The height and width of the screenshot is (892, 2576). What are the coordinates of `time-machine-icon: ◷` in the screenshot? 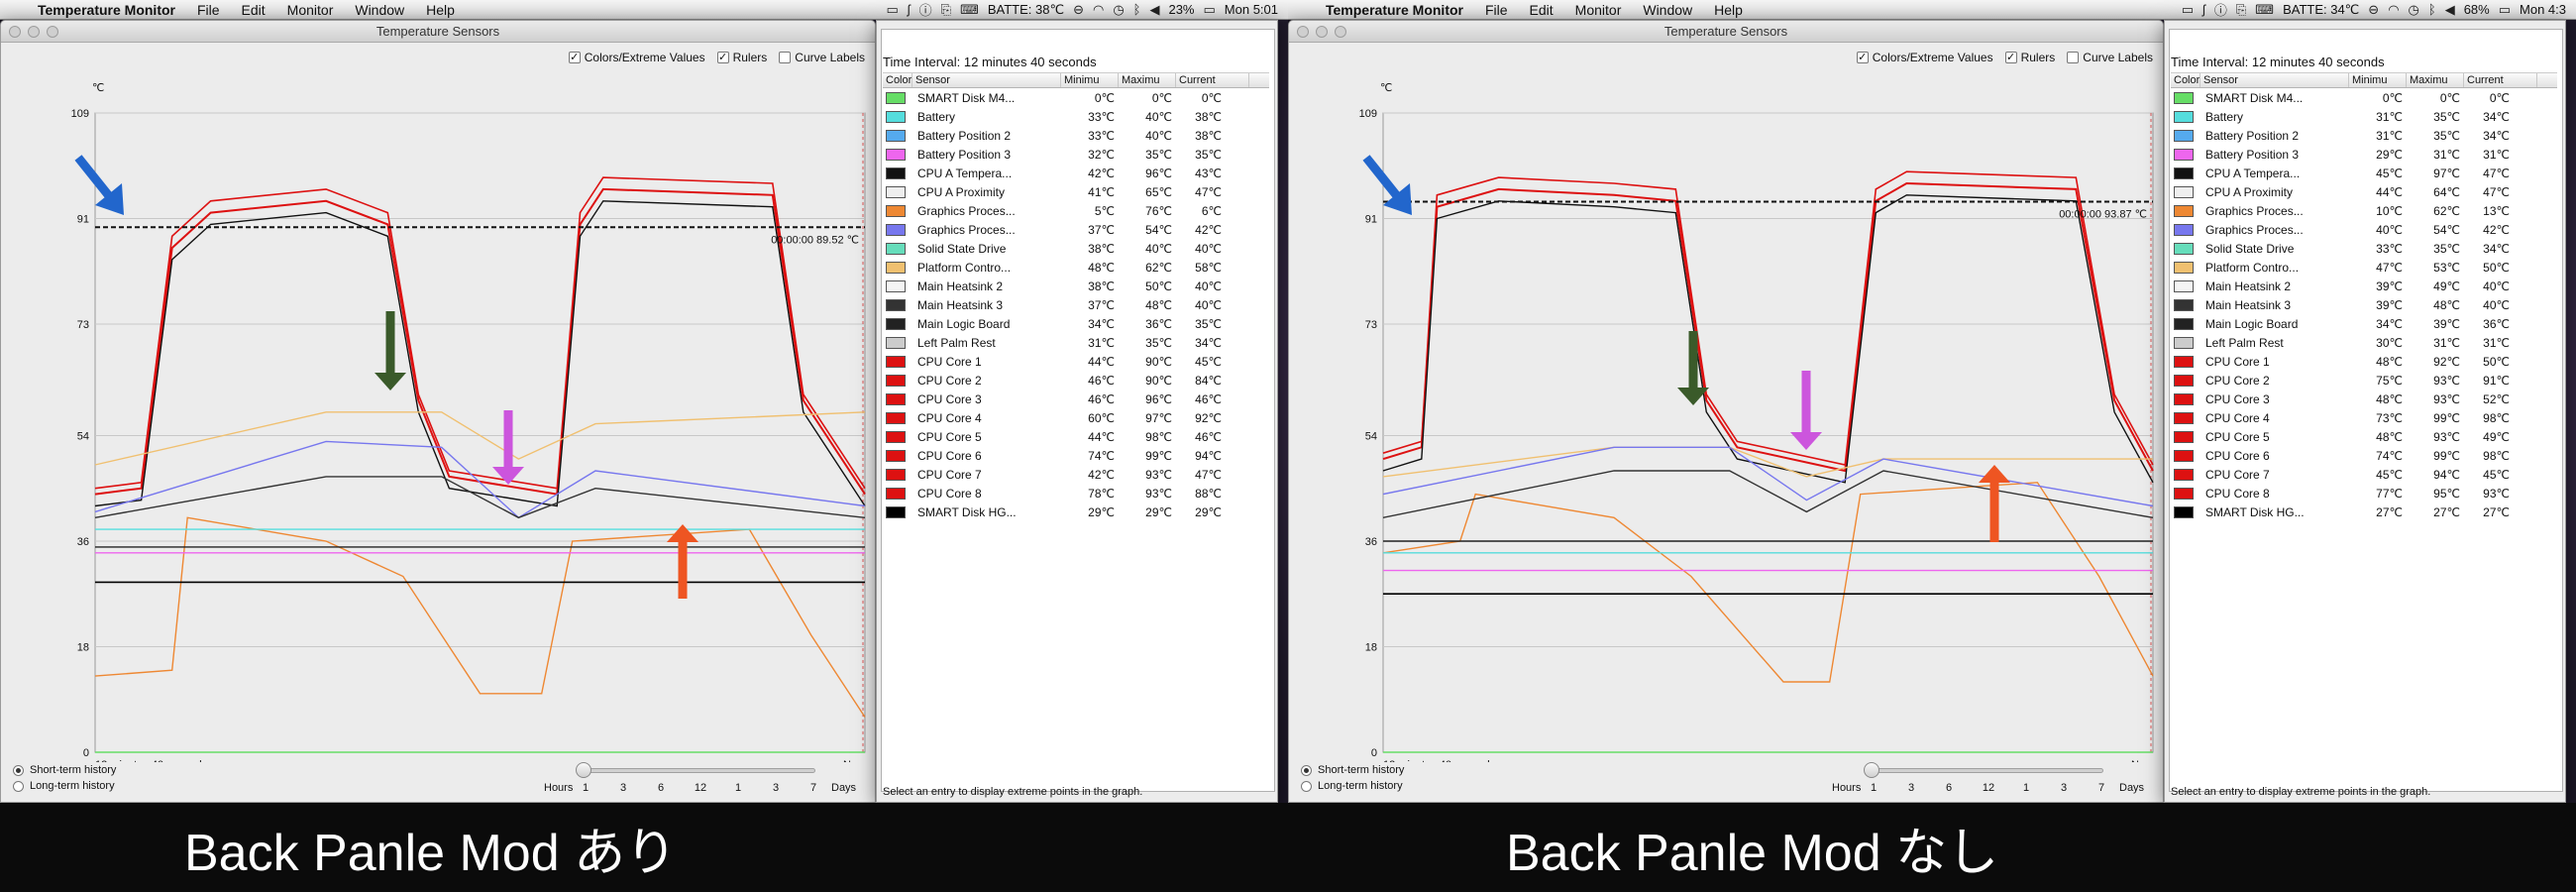 It's located at (1118, 10).